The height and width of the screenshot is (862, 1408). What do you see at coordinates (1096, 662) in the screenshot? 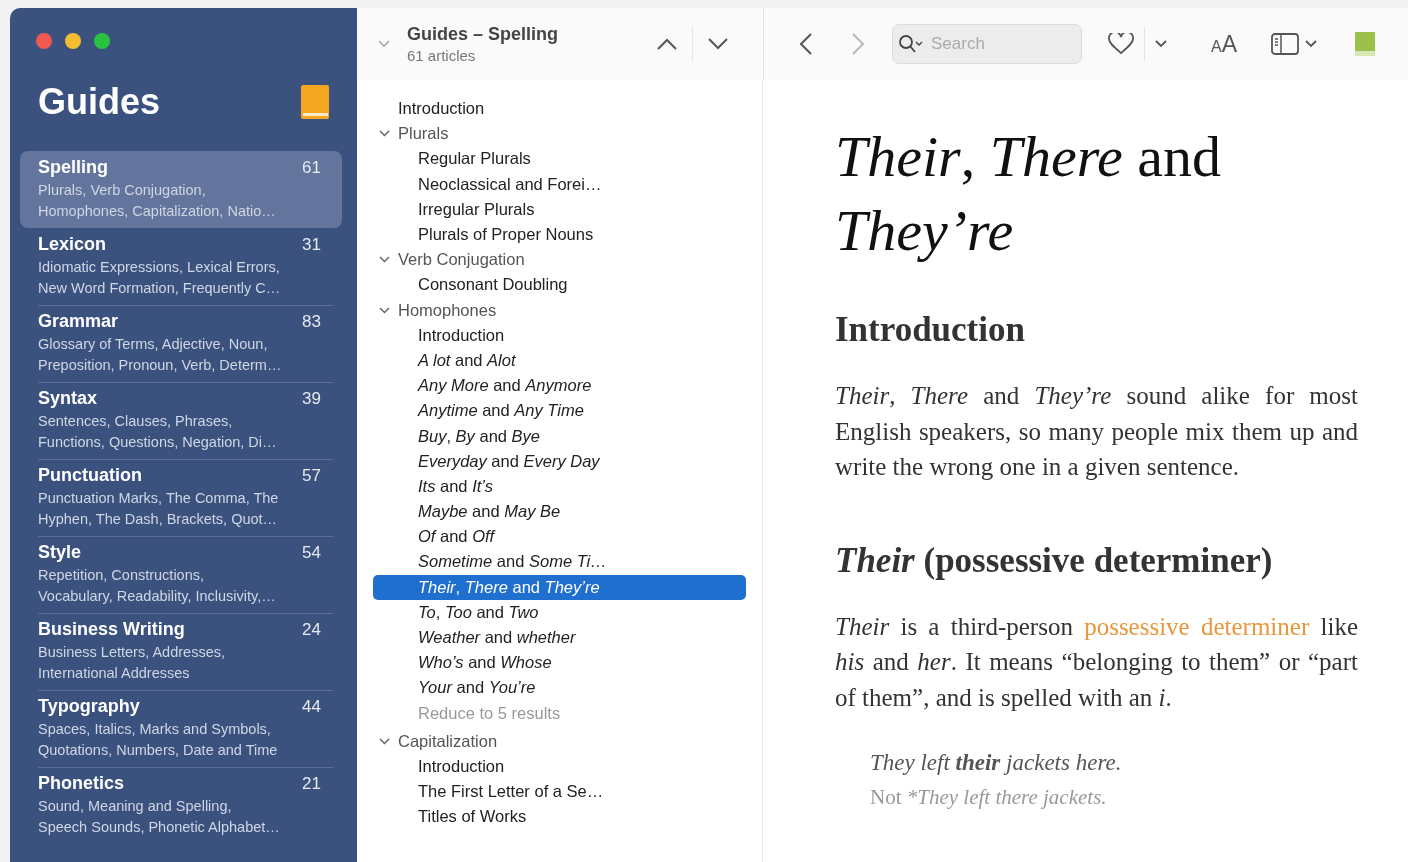
I see `paragraph: Their is a third-person possessive determiner like his and her. It means “belonging to them” or “part of them”, and is spelled with an i.` at bounding box center [1096, 662].